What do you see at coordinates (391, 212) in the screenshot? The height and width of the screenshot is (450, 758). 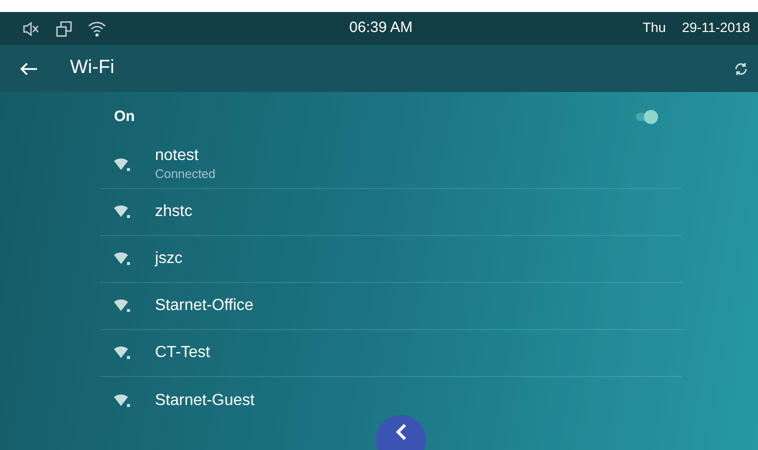 I see `network-row: zhstc` at bounding box center [391, 212].